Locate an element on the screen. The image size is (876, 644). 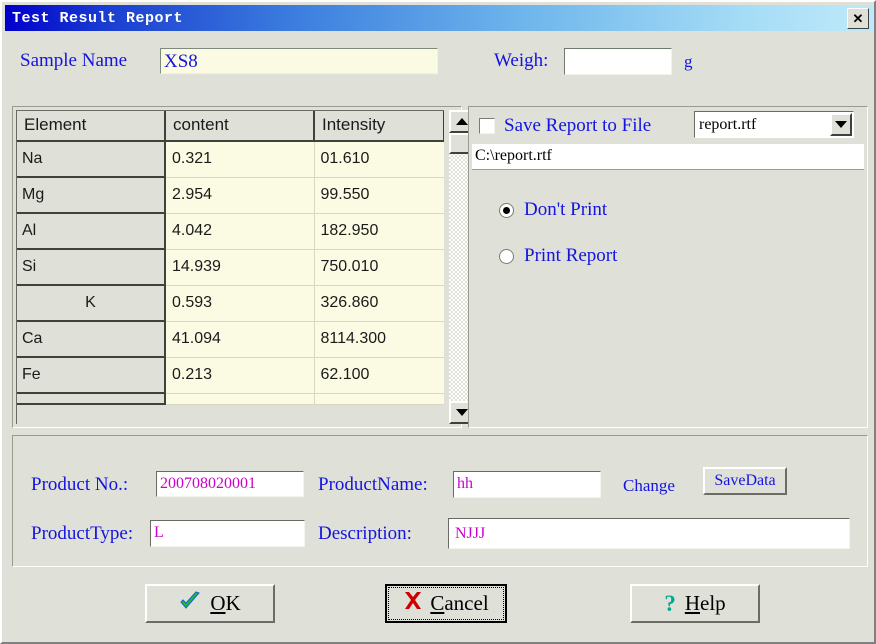
cell-intensity is located at coordinates (379, 399).